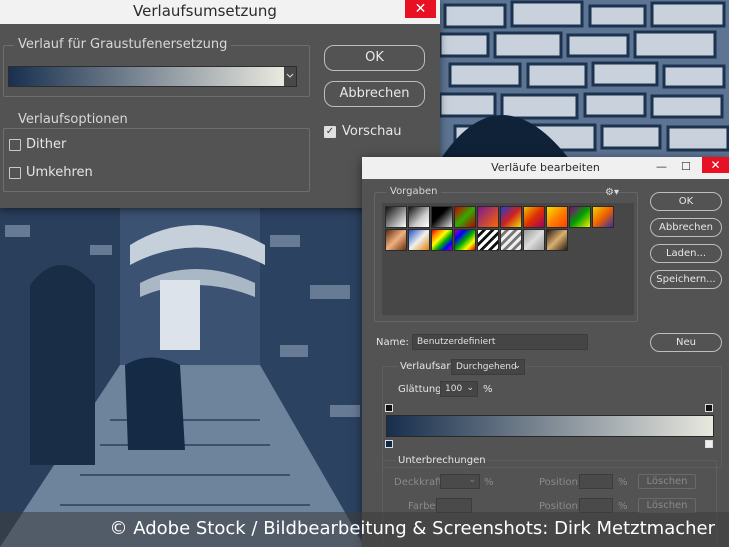  What do you see at coordinates (15, 145) in the screenshot?
I see `dither-checkbox` at bounding box center [15, 145].